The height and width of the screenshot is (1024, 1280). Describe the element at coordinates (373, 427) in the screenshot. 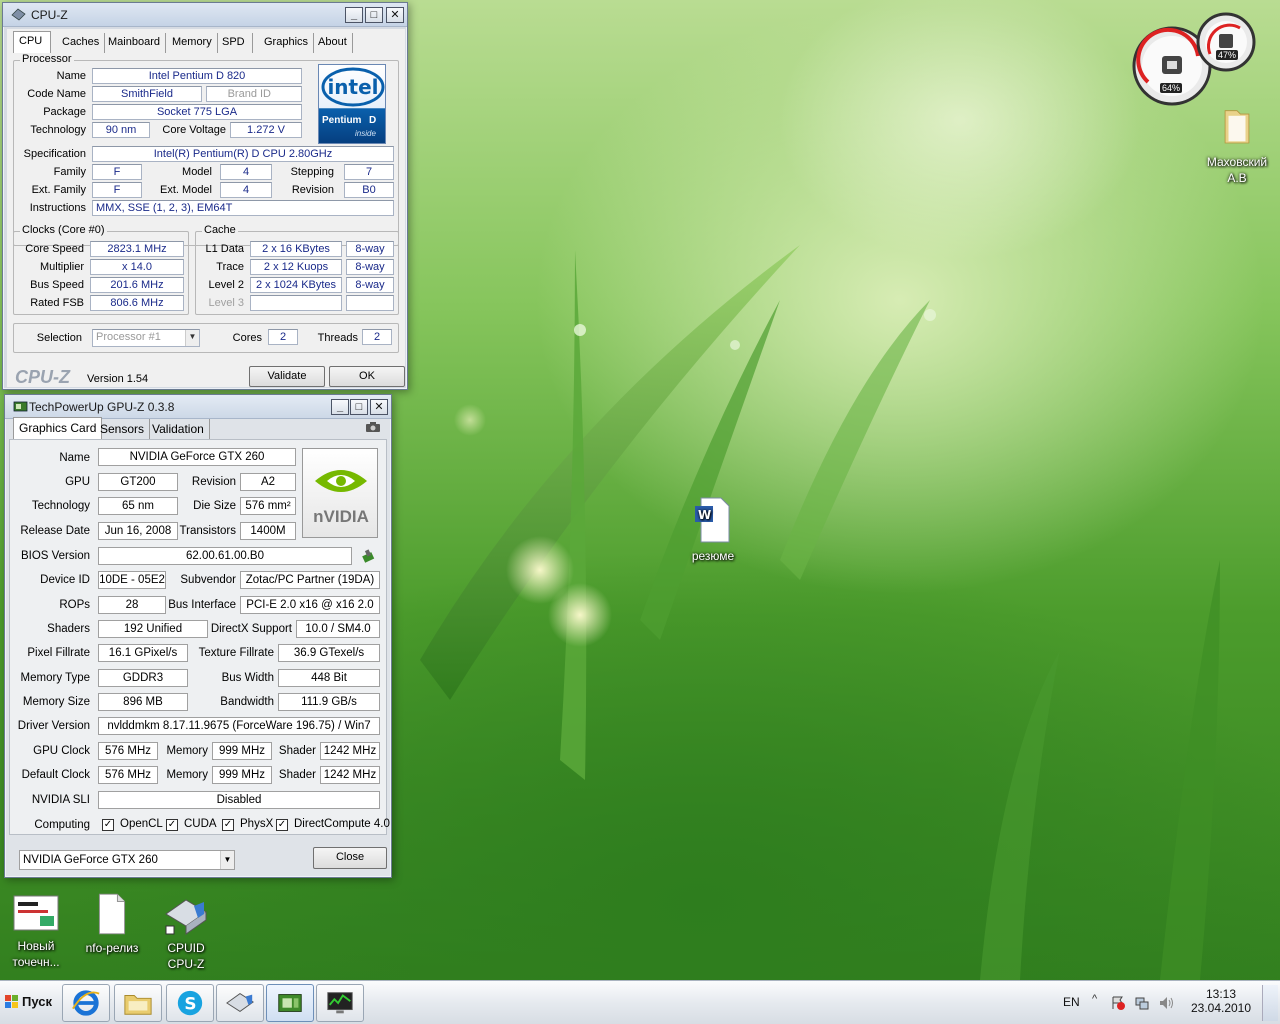

I see `camera-icon` at that location.